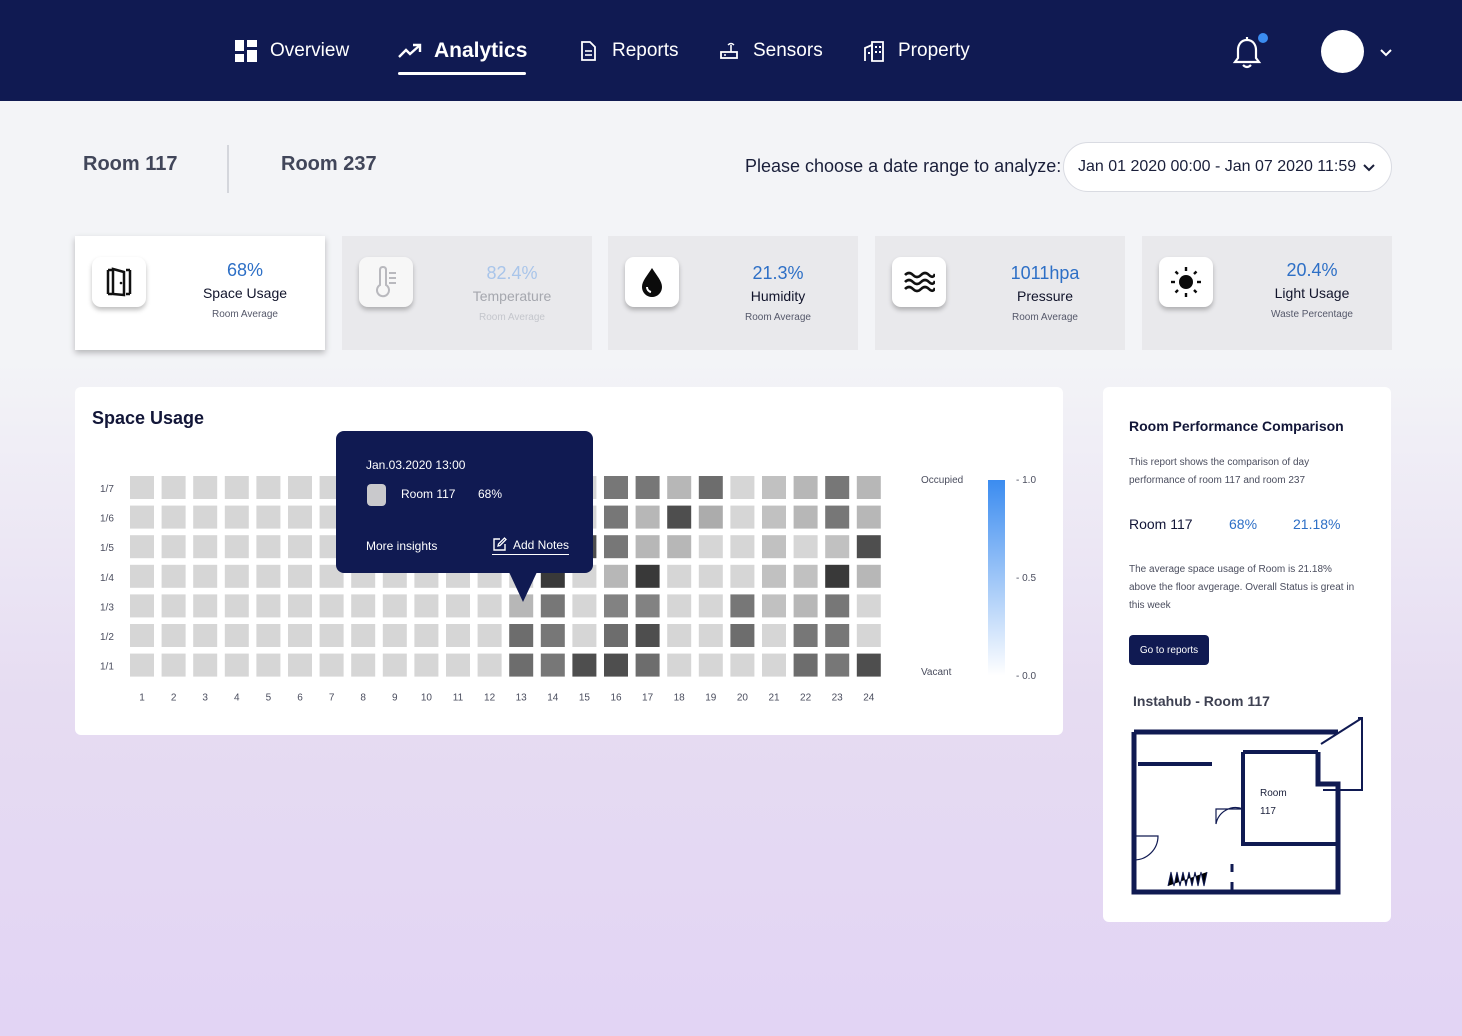 This screenshot has height=1036, width=1462. What do you see at coordinates (1267, 293) in the screenshot?
I see `metric-card-light-usage: 20.4% Light Usage Waste Percentage` at bounding box center [1267, 293].